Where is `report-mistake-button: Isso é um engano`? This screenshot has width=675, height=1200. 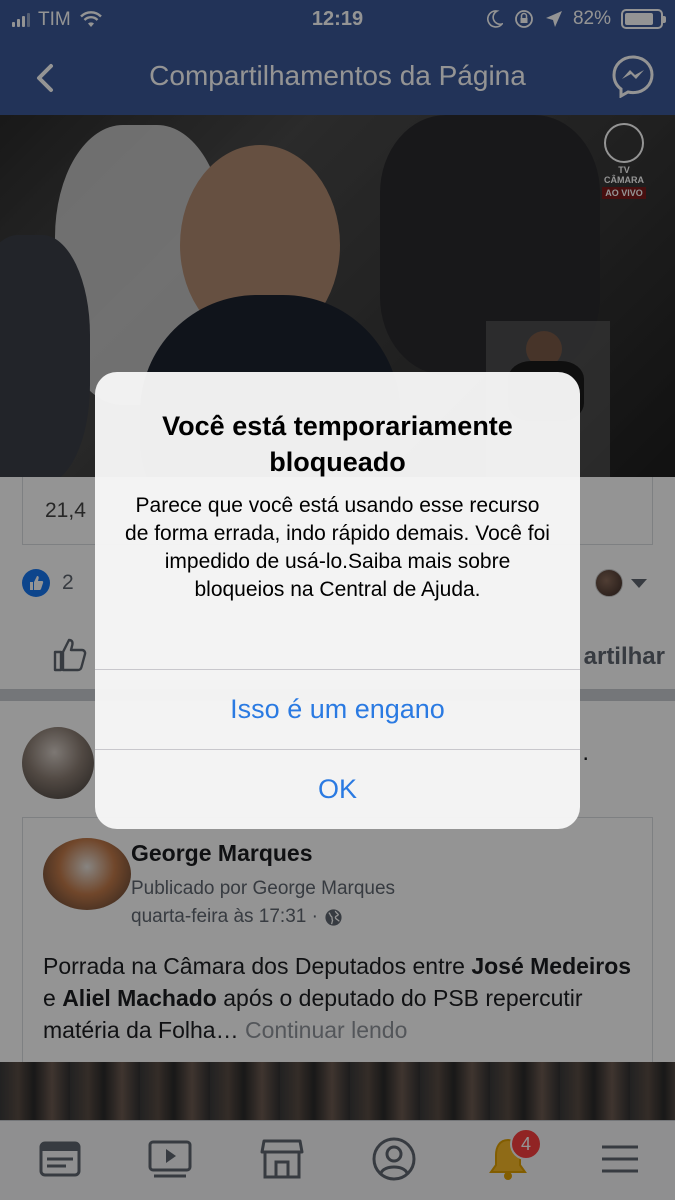
report-mistake-button: Isso é um engano is located at coordinates (337, 709).